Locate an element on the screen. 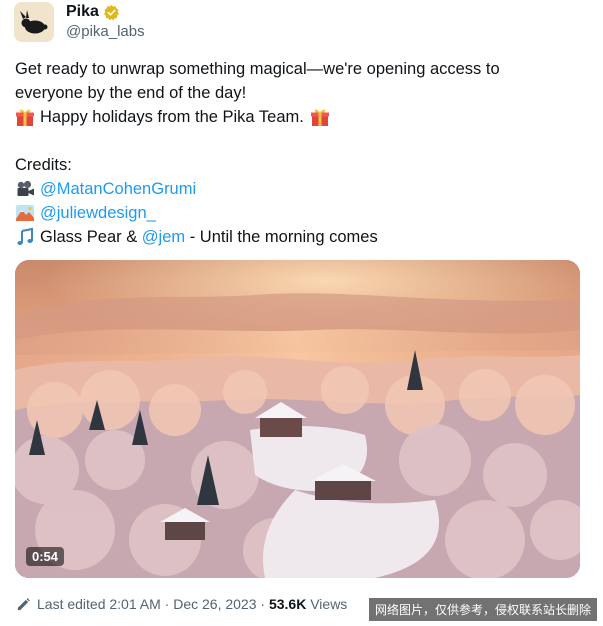  pika-rabbit-logo-icon is located at coordinates (34, 22).